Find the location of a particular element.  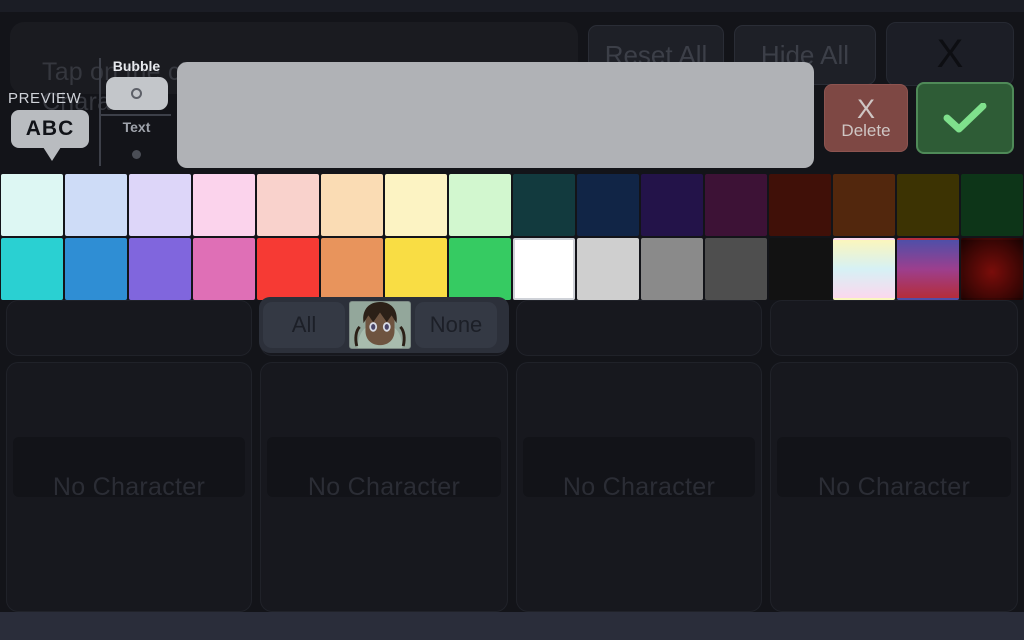

color-swatch-blue is located at coordinates (96, 269).